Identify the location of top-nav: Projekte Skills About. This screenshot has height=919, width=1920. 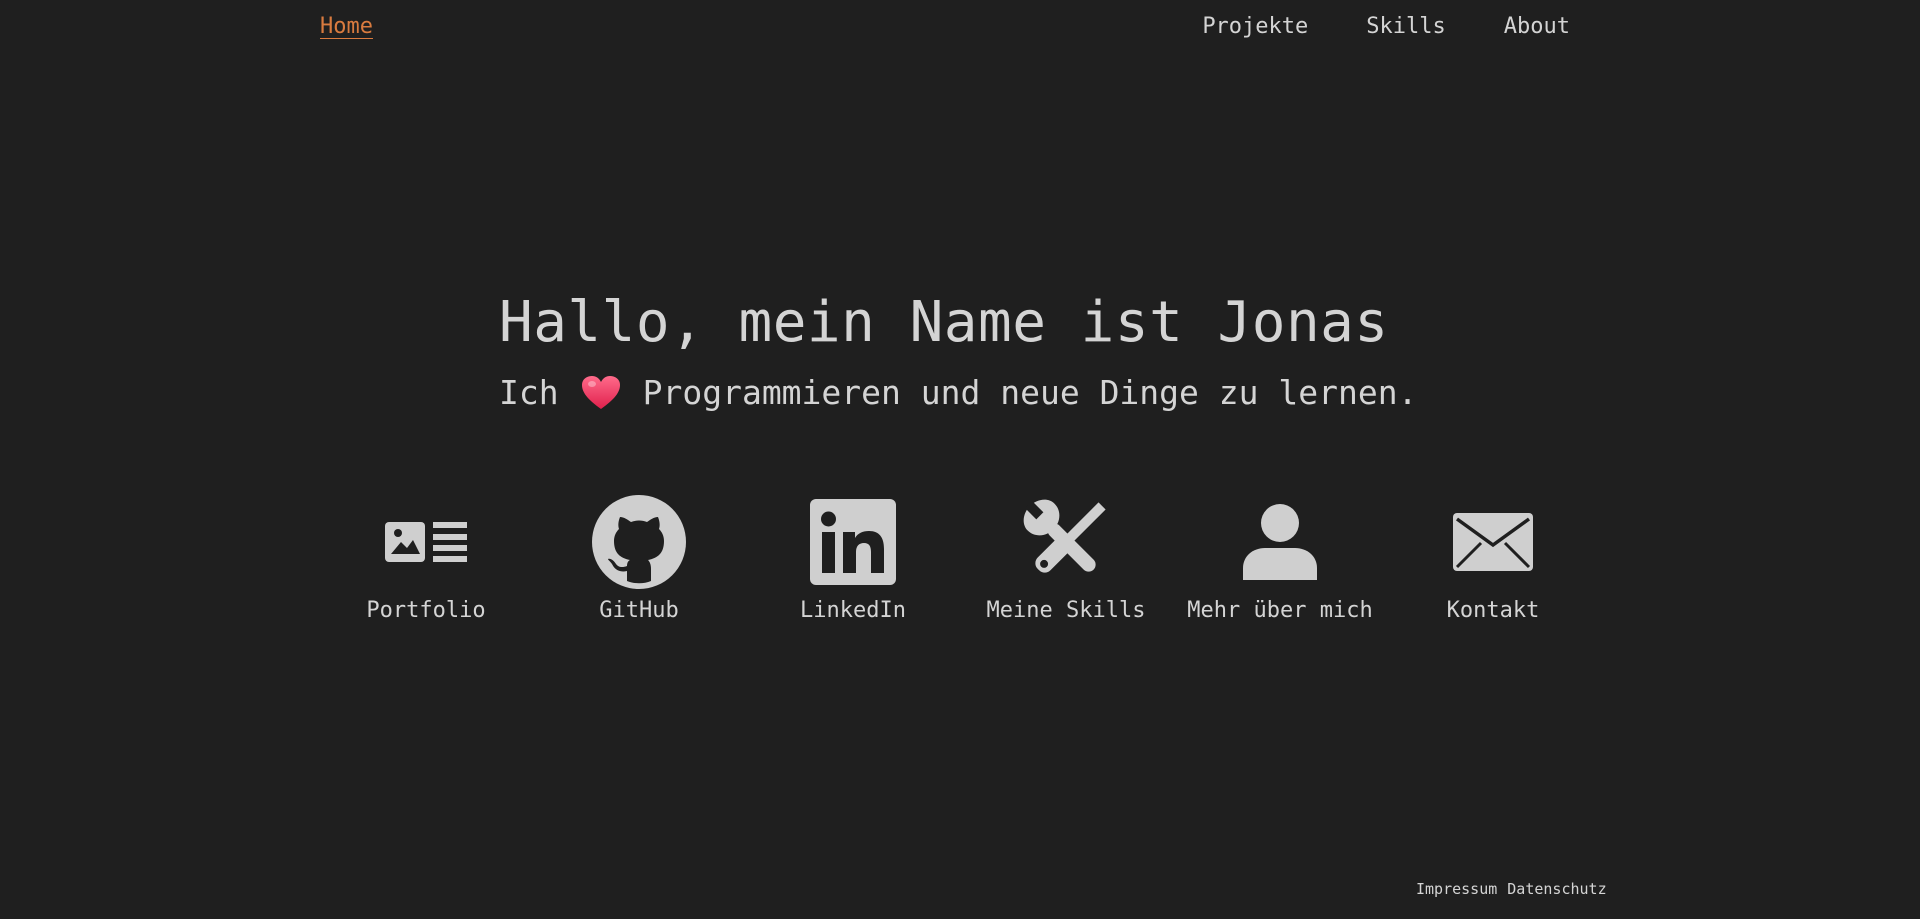
(1386, 26).